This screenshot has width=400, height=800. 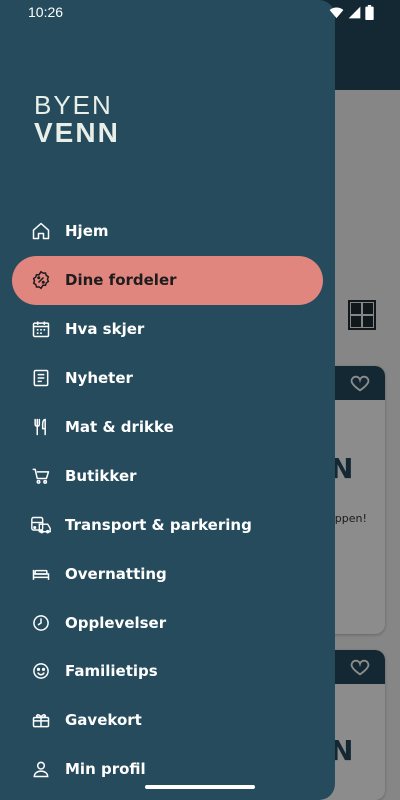 I want to click on menu-item-gavekort: Gavekort, so click(x=167, y=720).